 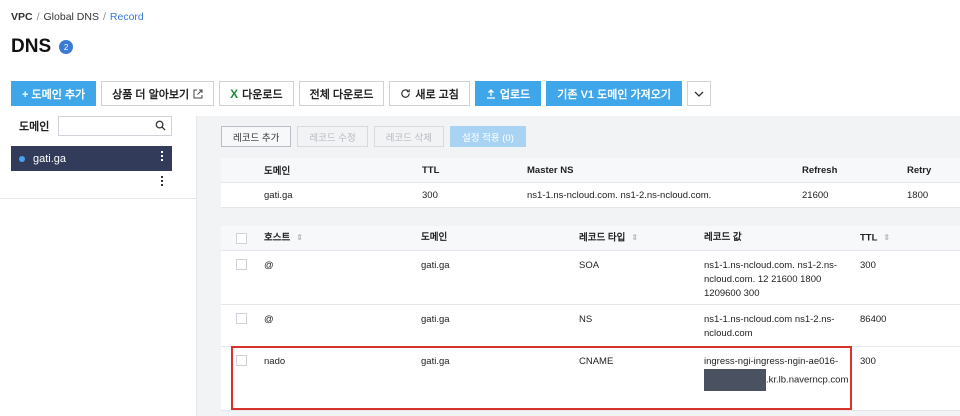 I want to click on breadcrumb-record: Record, so click(x=127, y=17).